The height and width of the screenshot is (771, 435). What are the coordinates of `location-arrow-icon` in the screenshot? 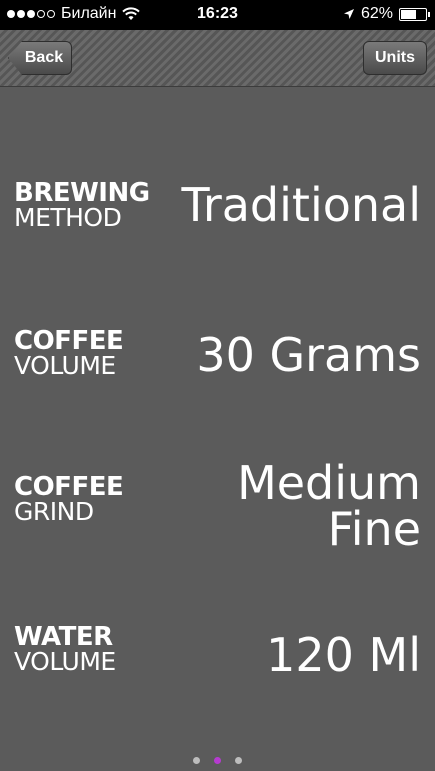 It's located at (348, 14).